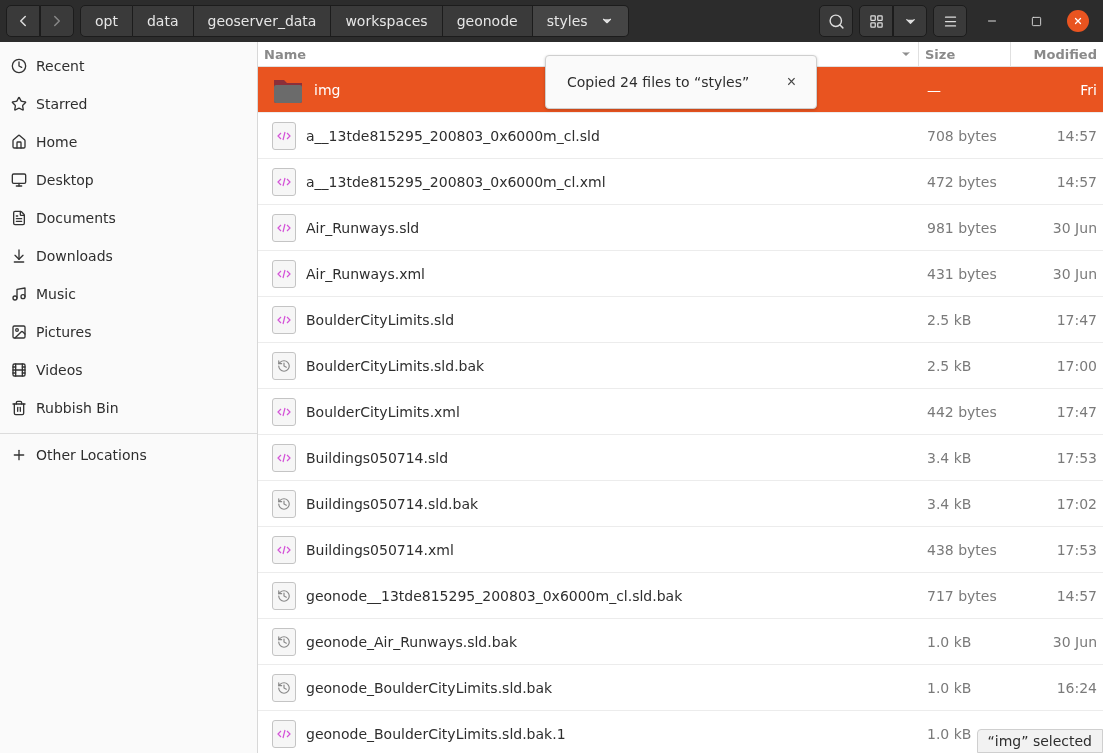 The height and width of the screenshot is (753, 1103). I want to click on file-size: 442 bytes, so click(962, 411).